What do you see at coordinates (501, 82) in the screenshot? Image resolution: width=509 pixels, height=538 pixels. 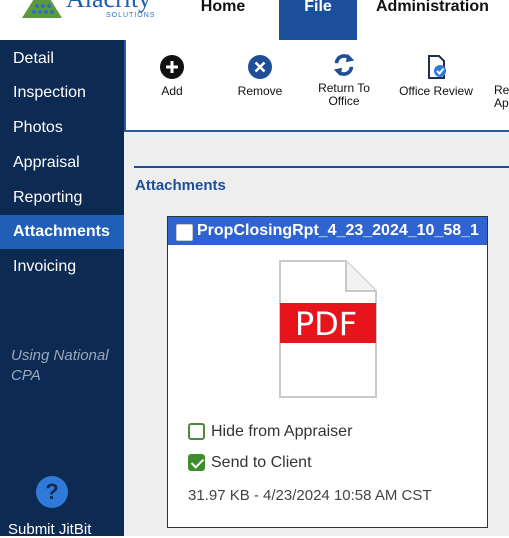 I see `partial-toolbar-button: Re Ap` at bounding box center [501, 82].